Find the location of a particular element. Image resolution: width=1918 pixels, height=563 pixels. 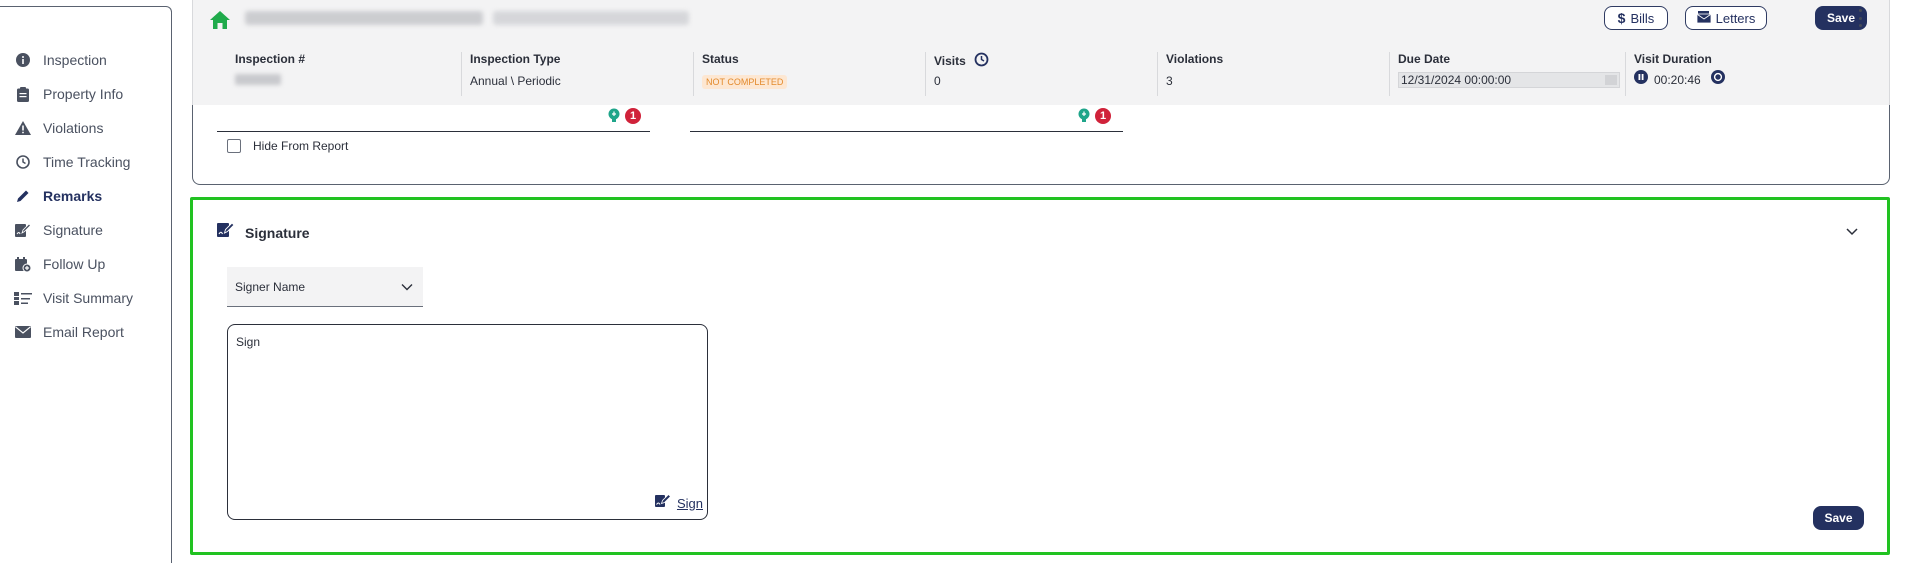

more-options-icon is located at coordinates (1860, 18).